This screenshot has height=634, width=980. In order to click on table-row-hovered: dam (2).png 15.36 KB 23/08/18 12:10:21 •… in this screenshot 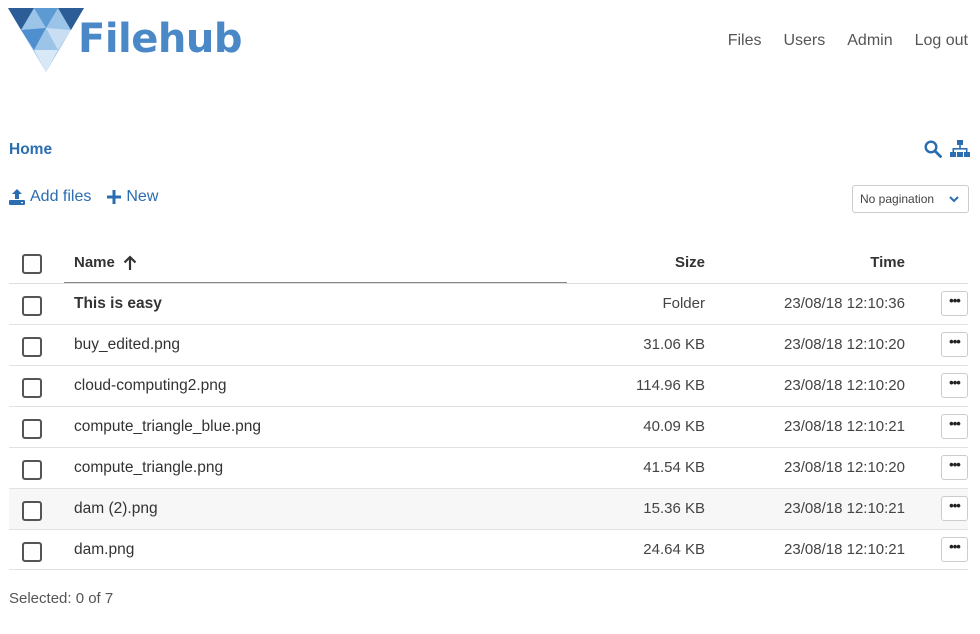, I will do `click(488, 508)`.